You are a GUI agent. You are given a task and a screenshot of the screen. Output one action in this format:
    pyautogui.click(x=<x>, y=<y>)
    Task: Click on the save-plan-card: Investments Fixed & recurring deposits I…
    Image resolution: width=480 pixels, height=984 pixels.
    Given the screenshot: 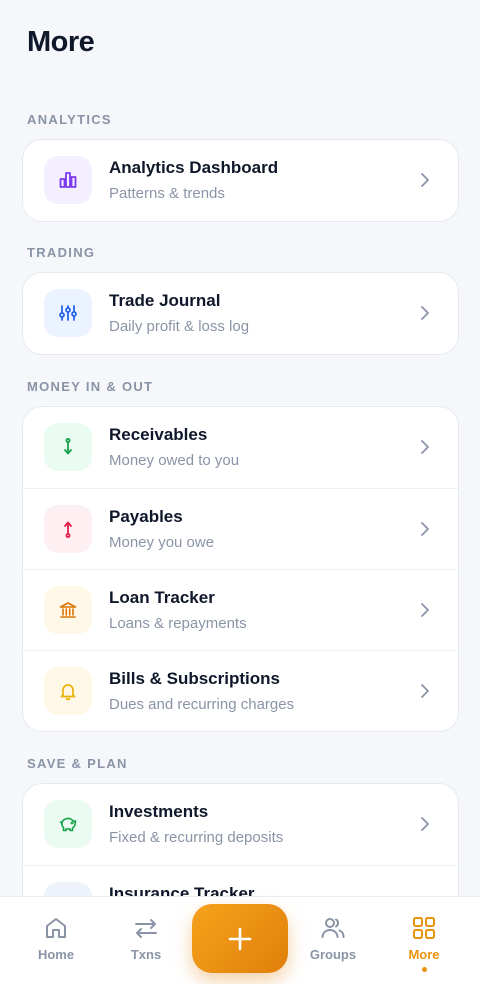 What is the action you would take?
    pyautogui.click(x=240, y=839)
    